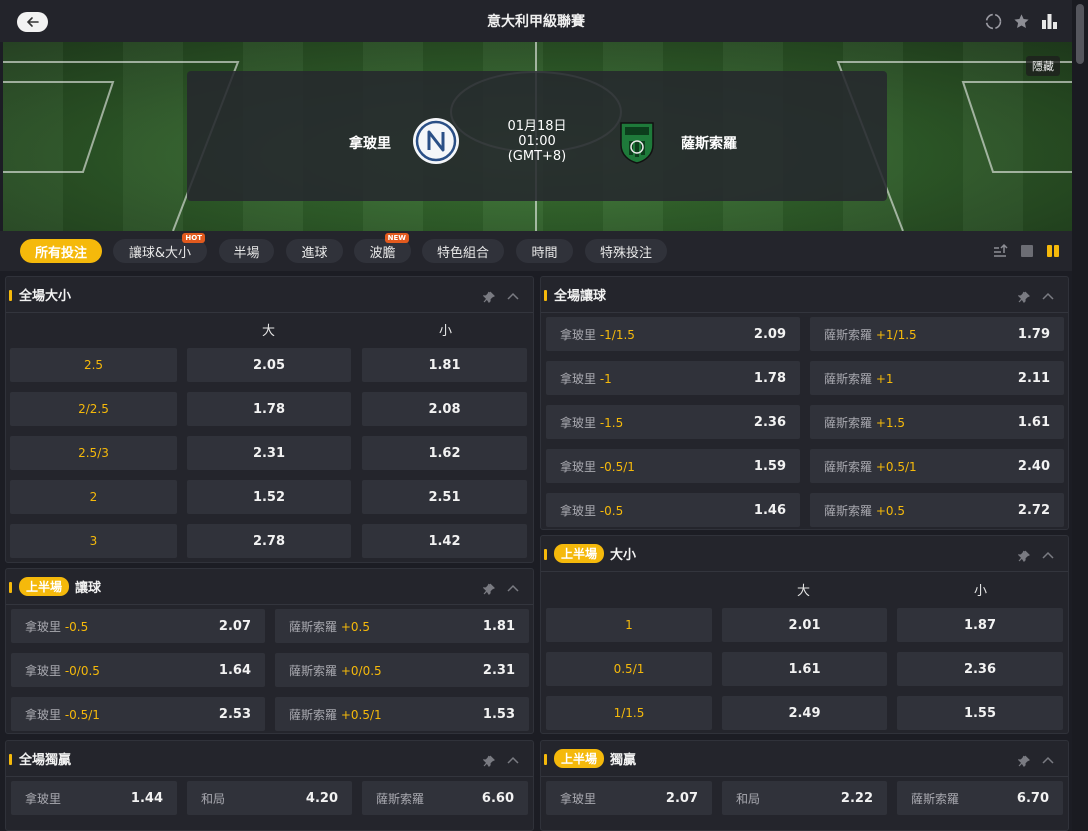 This screenshot has height=831, width=1088. I want to click on away-handicap-selection: 薩斯索羅 +0.5 2.72, so click(937, 510).